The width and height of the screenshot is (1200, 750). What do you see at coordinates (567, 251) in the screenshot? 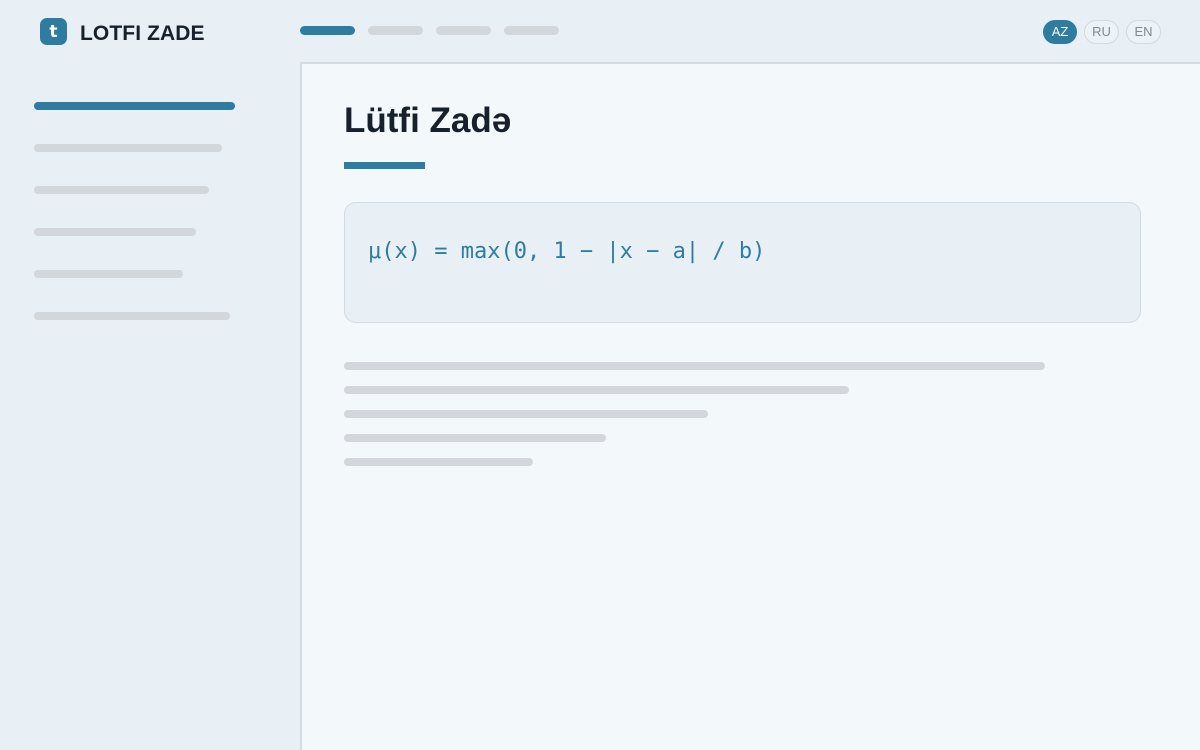
I see `formula-text: μ(x) = max(0, 1 − |x − a| / b)` at bounding box center [567, 251].